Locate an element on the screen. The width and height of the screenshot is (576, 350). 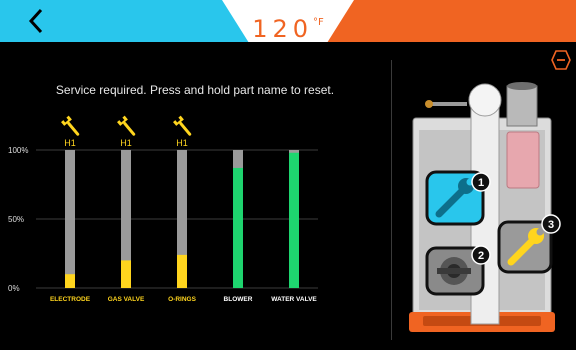
category-label: GAS VALVE is located at coordinates (126, 299).